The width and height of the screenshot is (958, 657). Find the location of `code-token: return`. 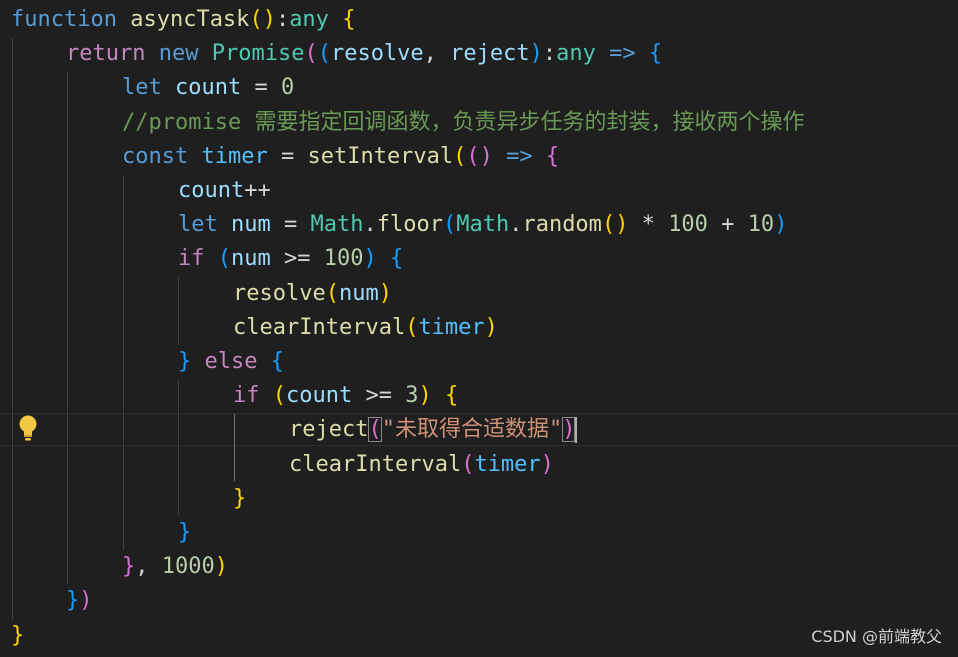

code-token: return is located at coordinates (106, 54).